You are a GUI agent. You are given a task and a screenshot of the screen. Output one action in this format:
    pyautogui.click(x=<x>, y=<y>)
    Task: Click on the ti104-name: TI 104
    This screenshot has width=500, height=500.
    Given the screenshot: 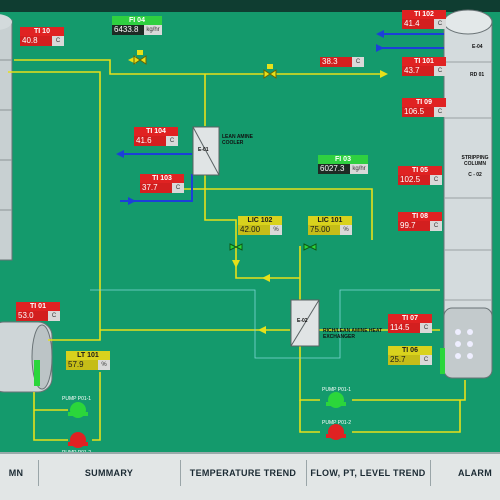 What is the action you would take?
    pyautogui.click(x=156, y=131)
    